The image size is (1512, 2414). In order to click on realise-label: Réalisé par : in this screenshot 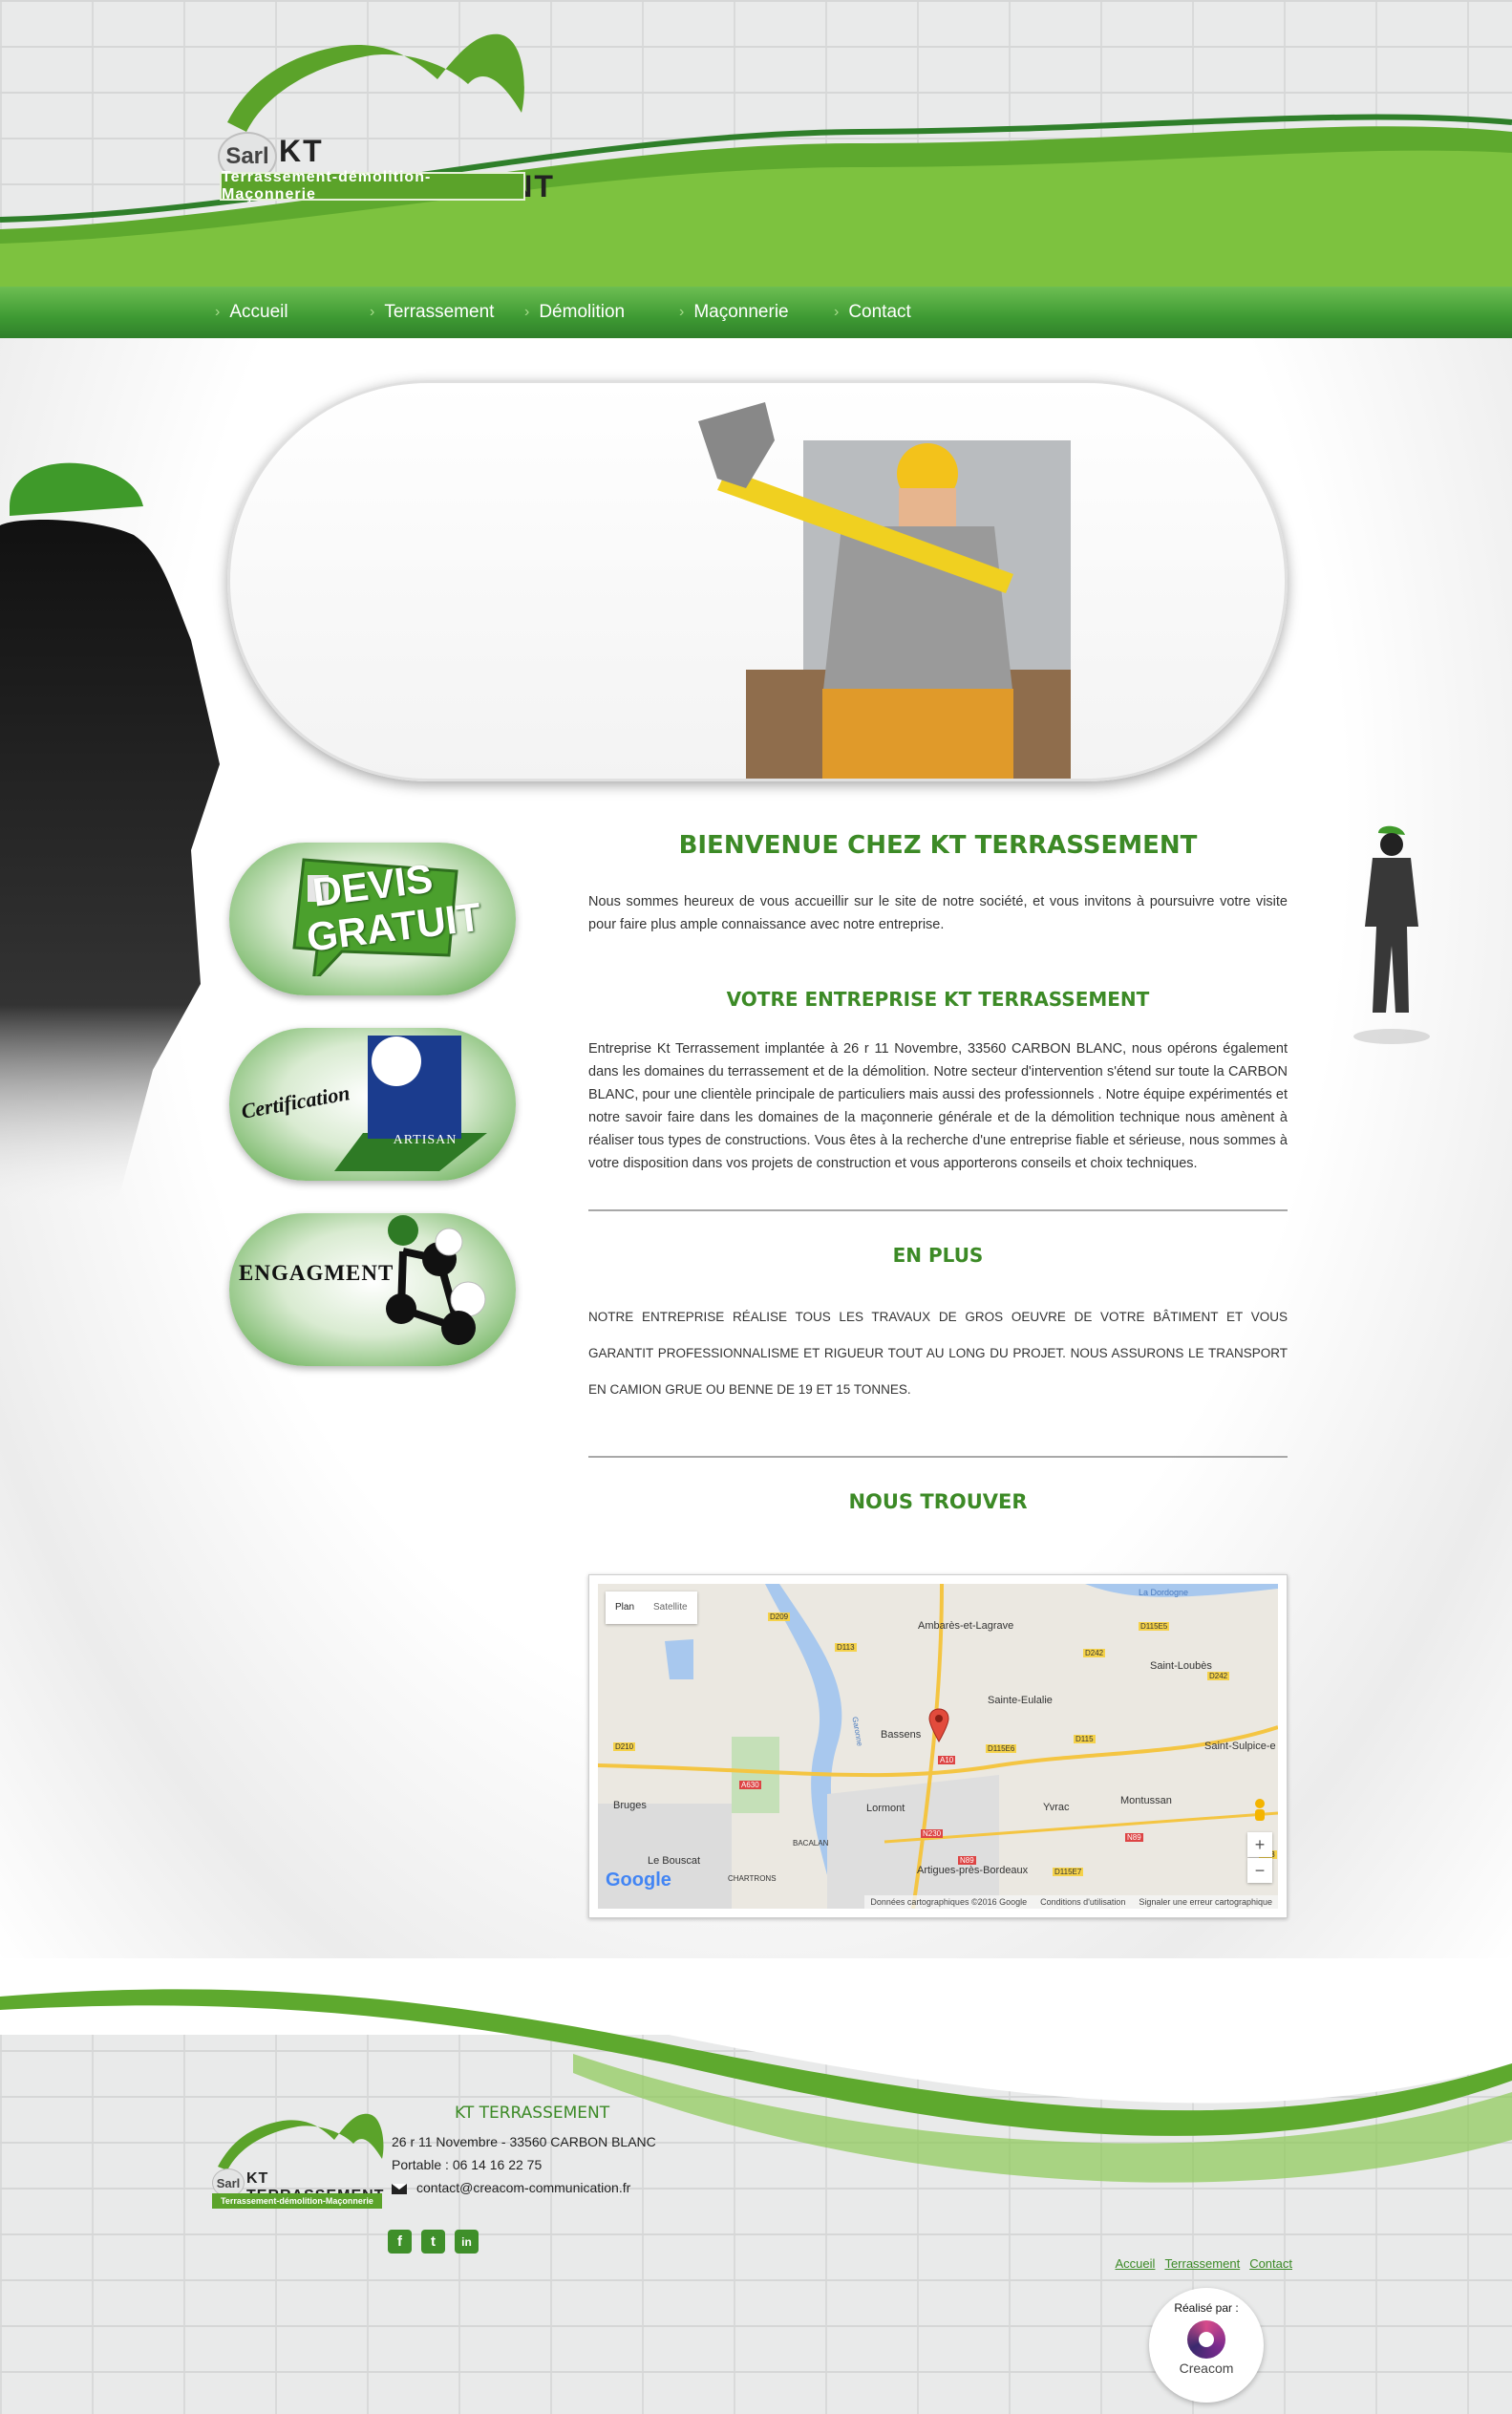, I will do `click(1206, 2308)`.